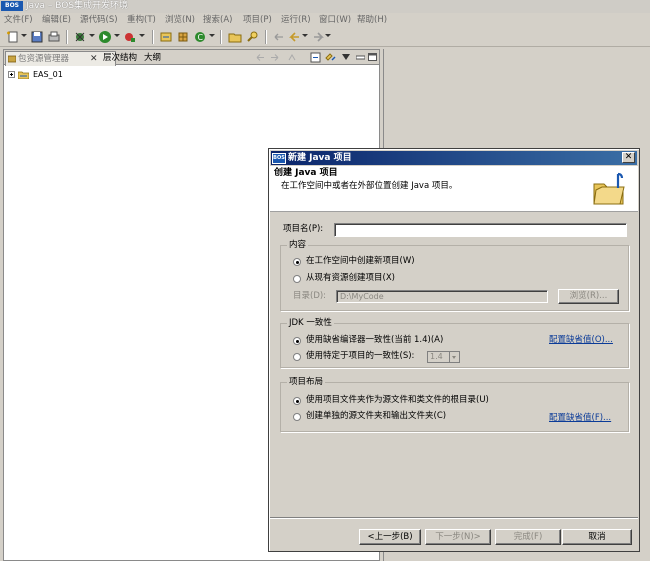  I want to click on compliance-level-select: 1.4, so click(443, 357).